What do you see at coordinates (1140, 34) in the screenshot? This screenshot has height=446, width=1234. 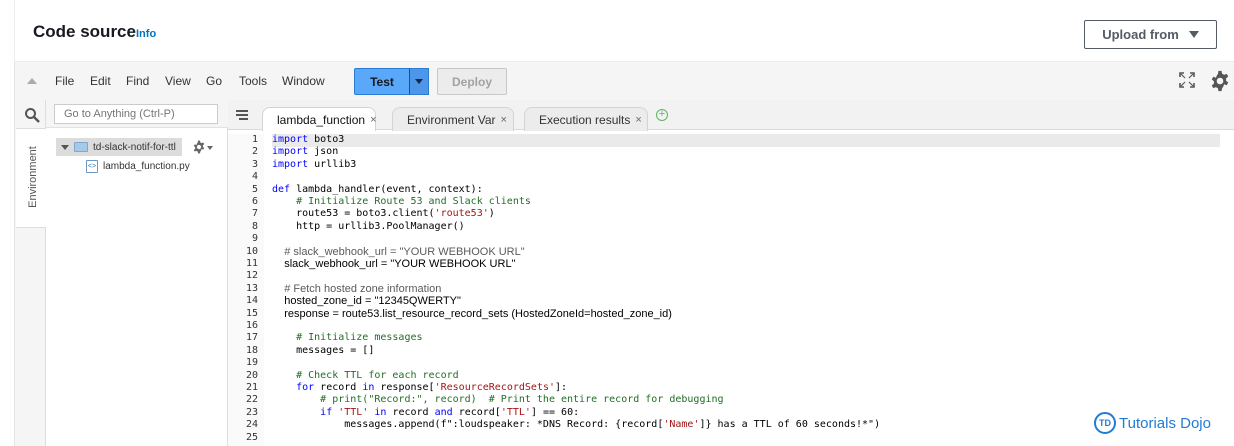 I see `upload-from-label: Upload from` at bounding box center [1140, 34].